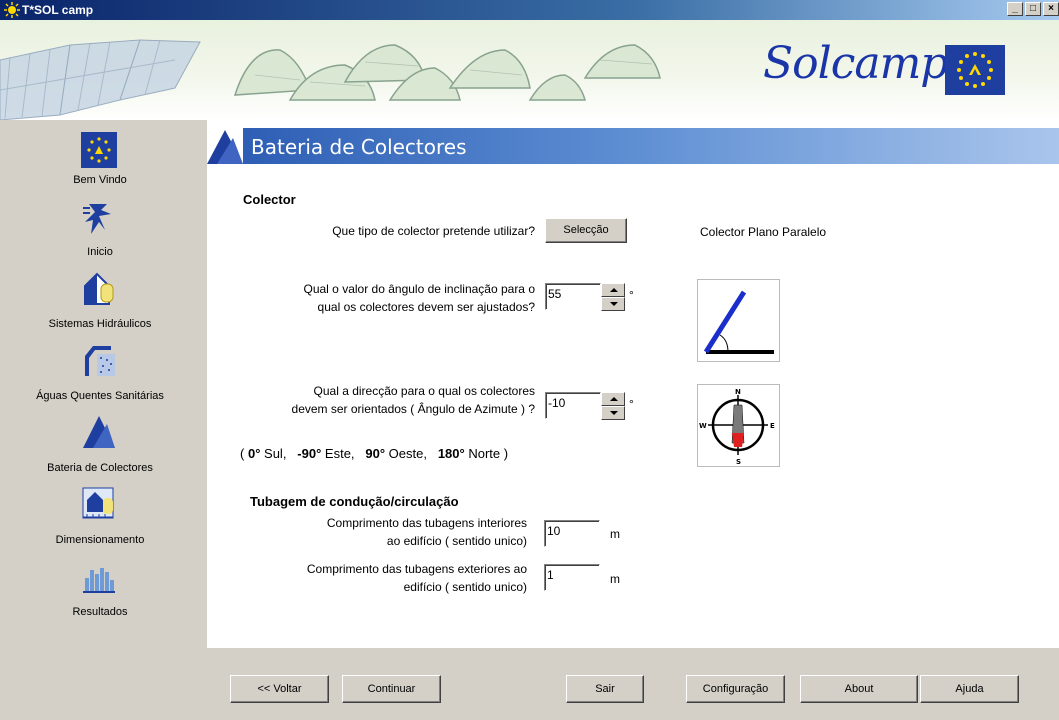 The image size is (1059, 720). Describe the element at coordinates (426, 307) in the screenshot. I see `tilt-question-line2: qual os colectores devem ser ajustados?` at that location.